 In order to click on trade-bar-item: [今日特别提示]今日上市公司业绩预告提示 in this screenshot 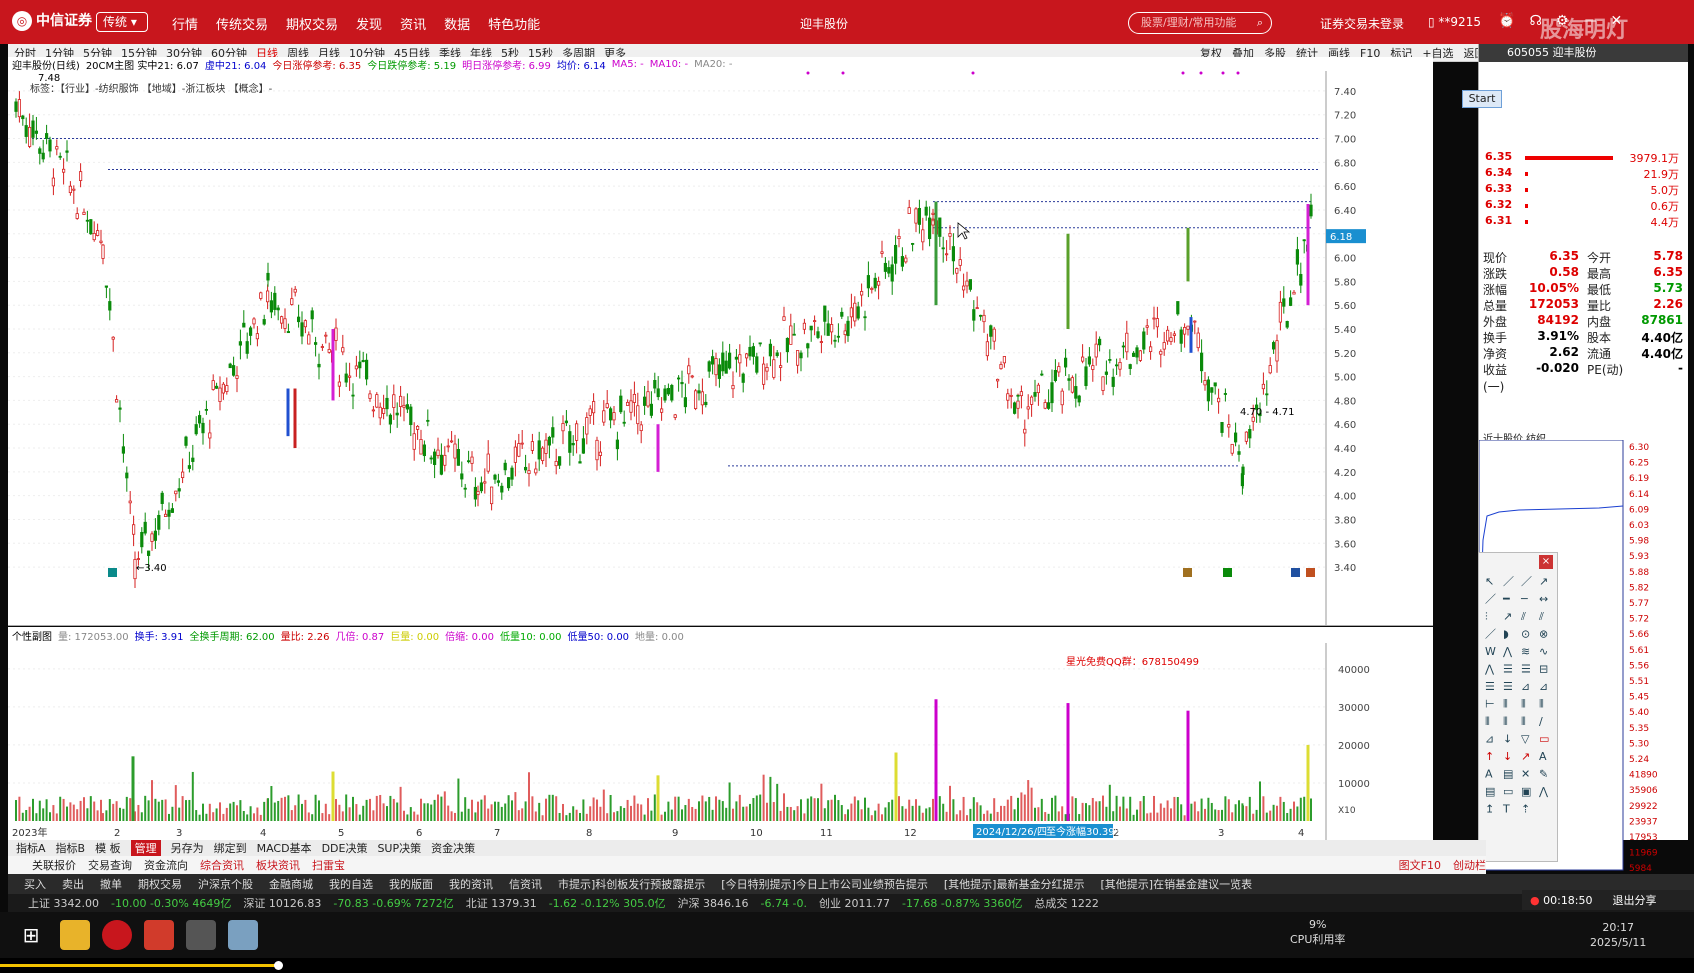, I will do `click(824, 884)`.